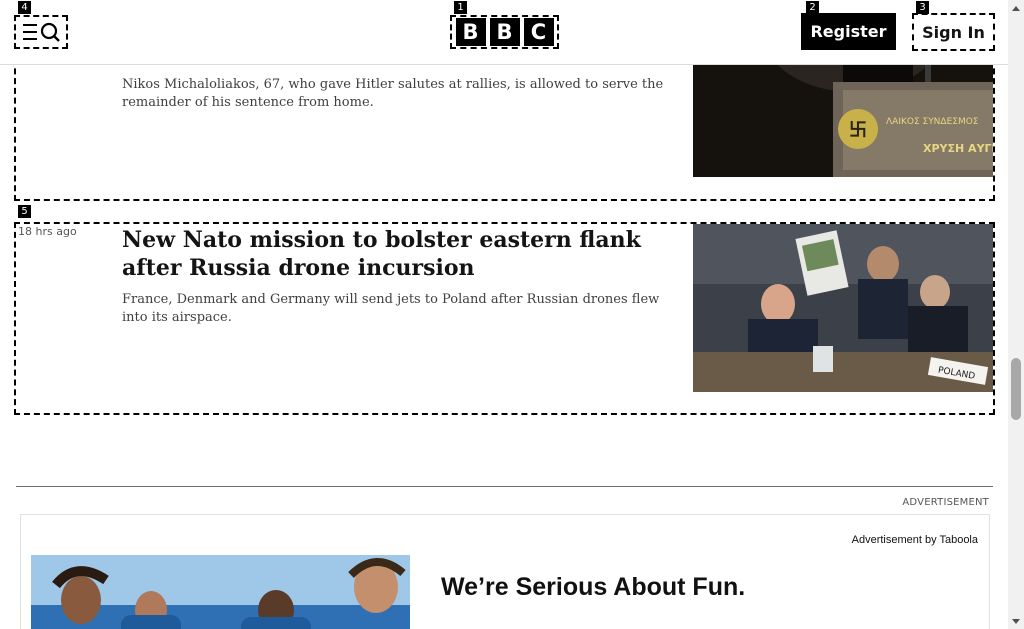  Describe the element at coordinates (1016, 8) in the screenshot. I see `scroll-up-arrow-icon` at that location.